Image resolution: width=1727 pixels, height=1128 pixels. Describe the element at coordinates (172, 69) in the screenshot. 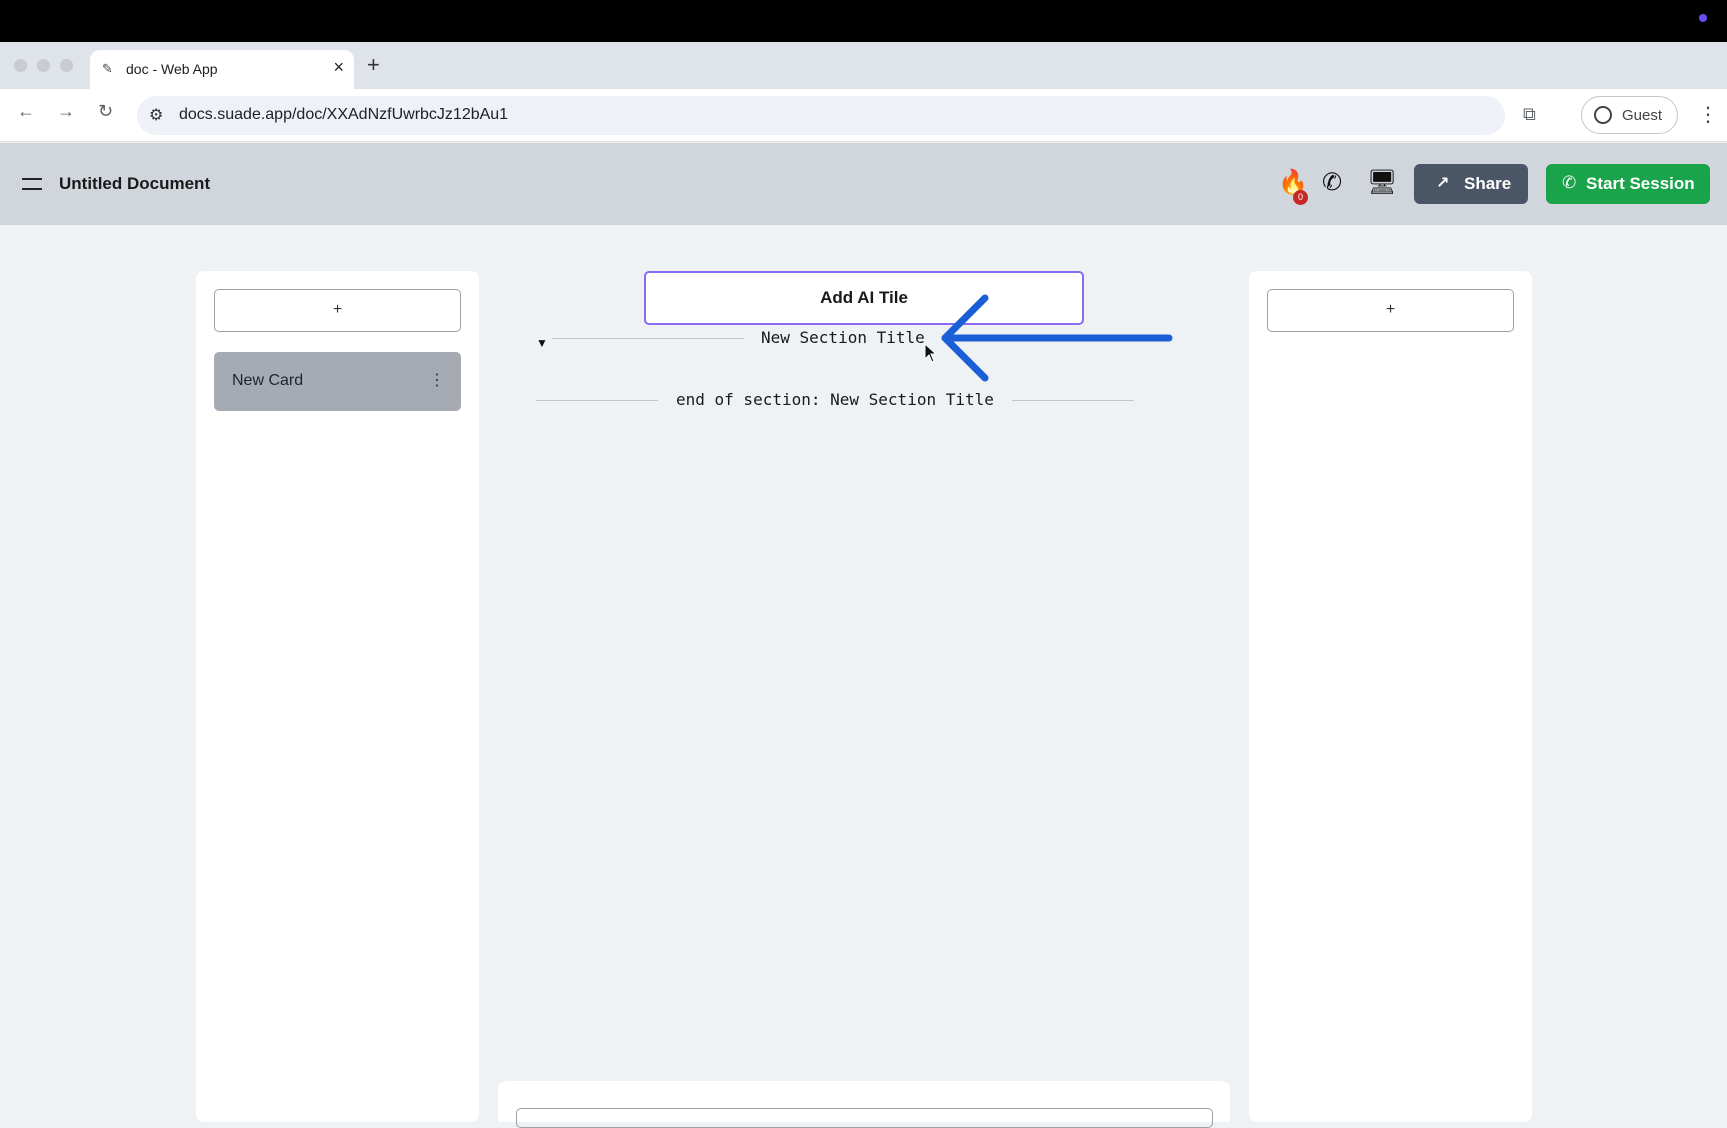

I see `tab-title: doc - Web App` at that location.